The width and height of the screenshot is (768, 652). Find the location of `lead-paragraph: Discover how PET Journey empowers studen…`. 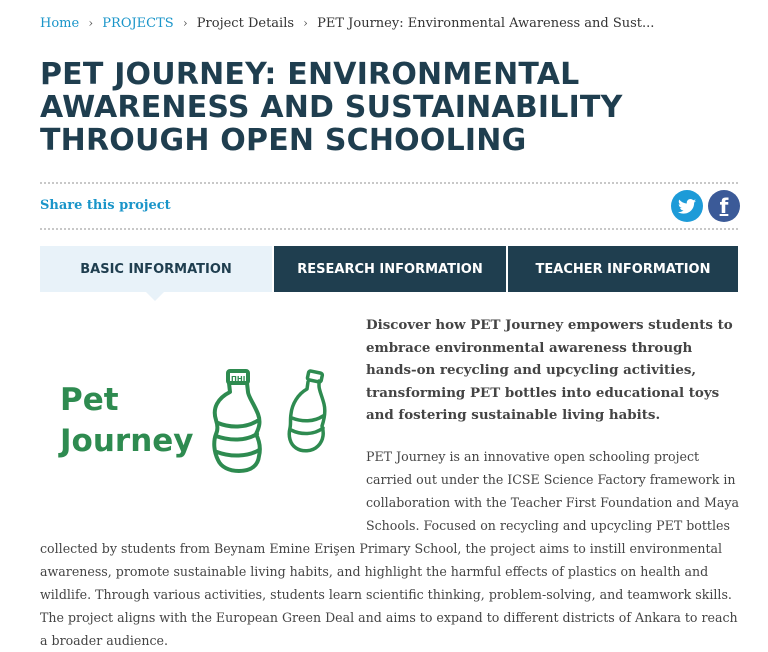

lead-paragraph: Discover how PET Journey empowers studen… is located at coordinates (549, 370).